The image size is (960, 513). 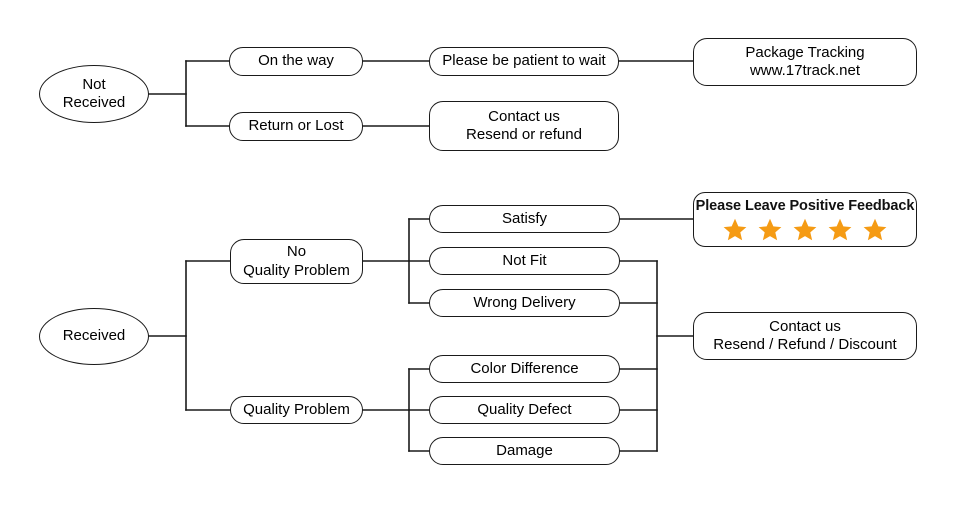 I want to click on node-no-quality-problem-line2: Quality Problem, so click(x=296, y=270).